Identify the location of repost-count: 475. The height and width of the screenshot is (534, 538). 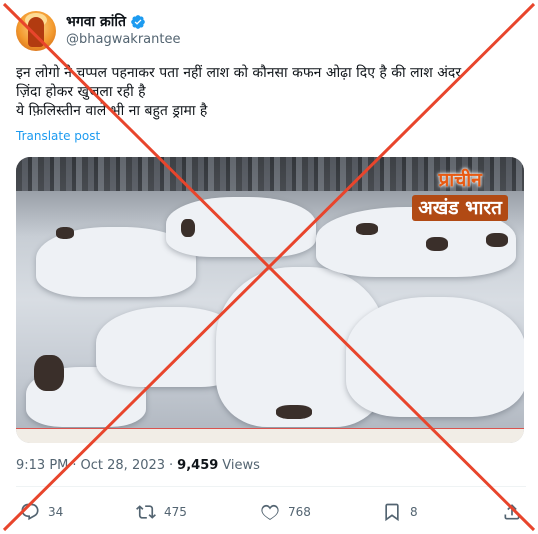
(175, 512).